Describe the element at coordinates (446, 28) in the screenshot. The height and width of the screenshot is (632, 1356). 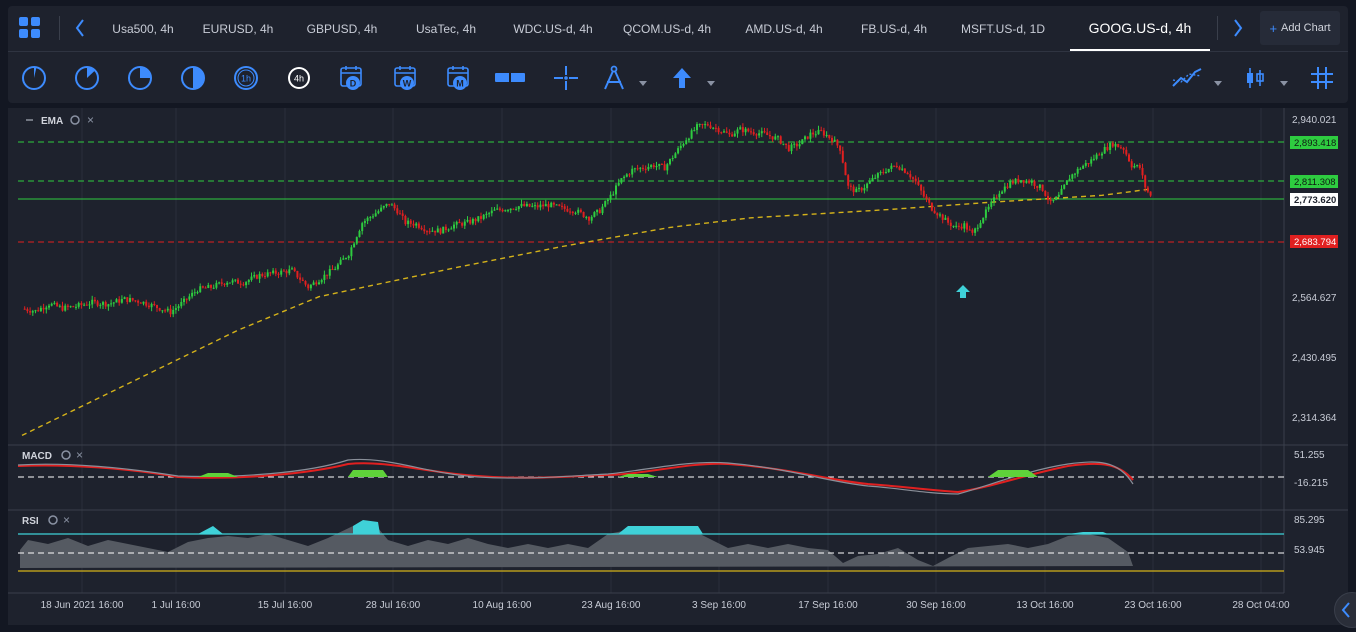
I see `tab-usatec: UsaTec, 4h` at that location.